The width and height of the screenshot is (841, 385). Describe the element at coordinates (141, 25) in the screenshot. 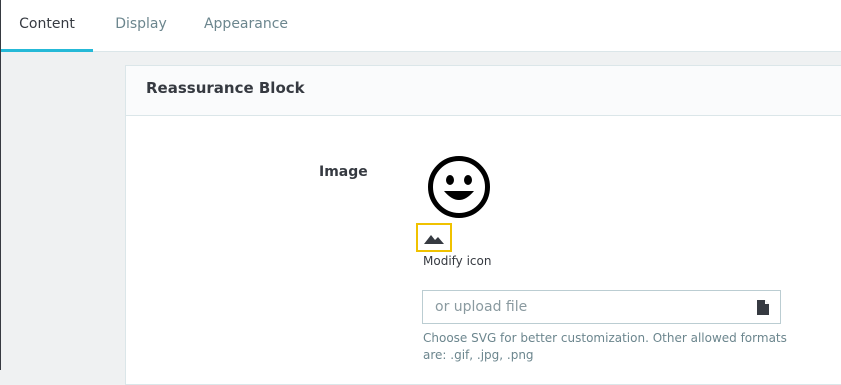

I see `tab-display: Display` at that location.